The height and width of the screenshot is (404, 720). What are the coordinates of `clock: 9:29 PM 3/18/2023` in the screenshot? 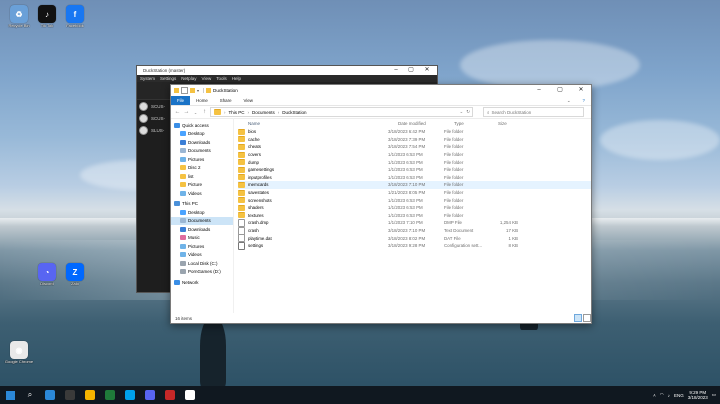 It's located at (698, 395).